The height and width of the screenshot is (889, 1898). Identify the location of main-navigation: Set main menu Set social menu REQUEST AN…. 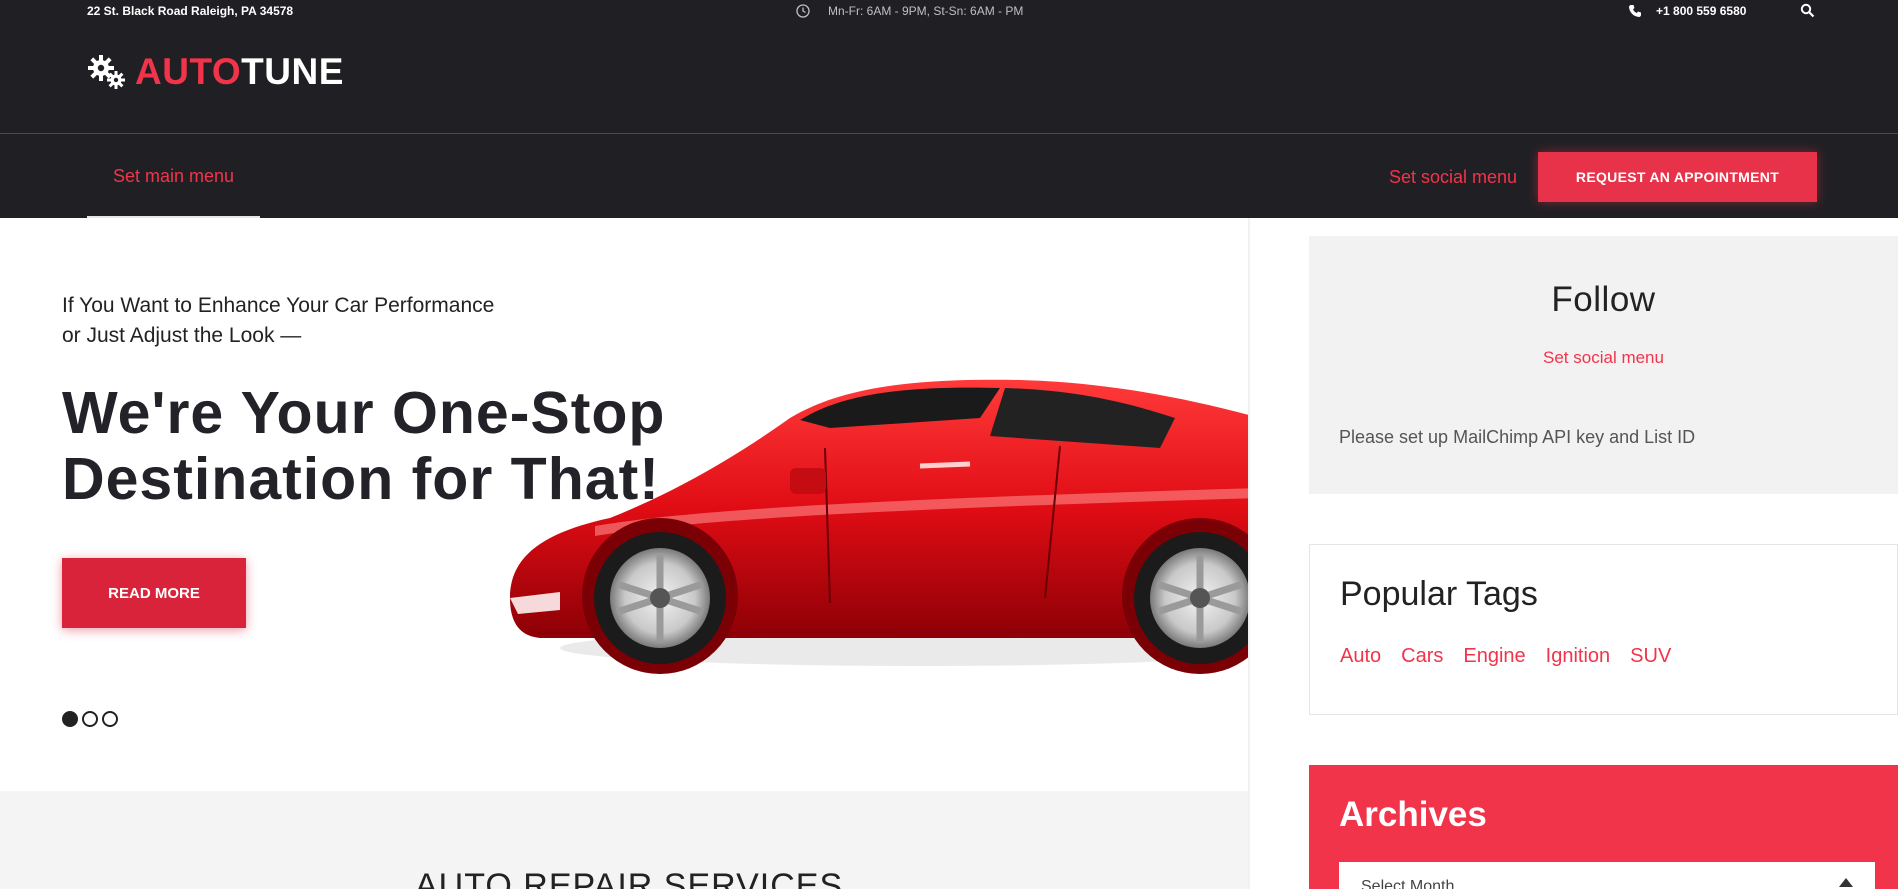
(949, 176).